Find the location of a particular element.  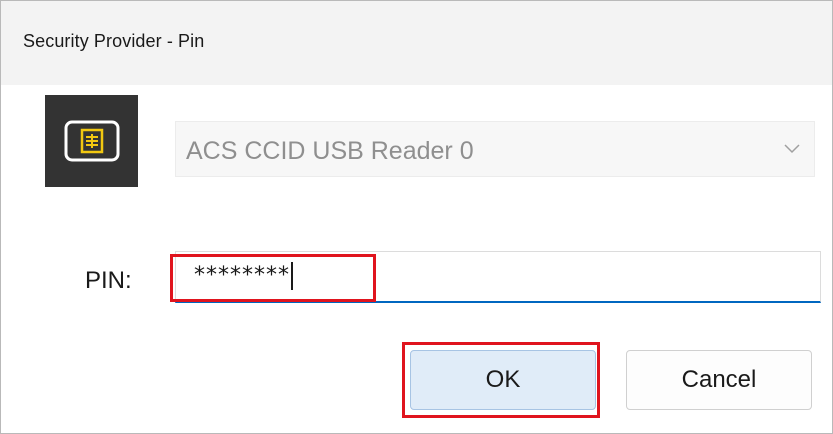

cancel-button: Cancel is located at coordinates (719, 380).